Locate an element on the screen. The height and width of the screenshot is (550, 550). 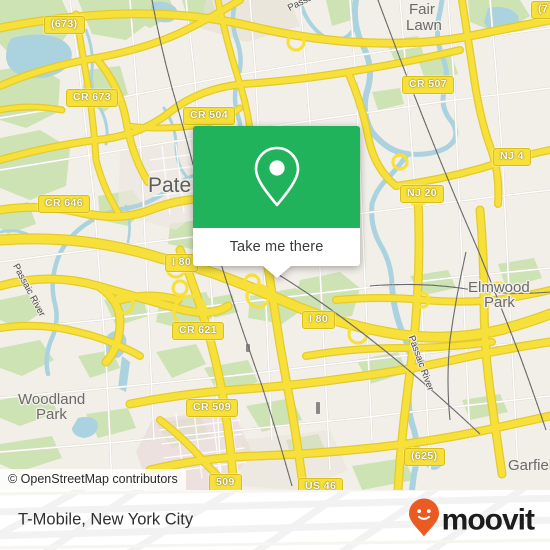
road-shield-cr-507: CR 507 is located at coordinates (428, 85).